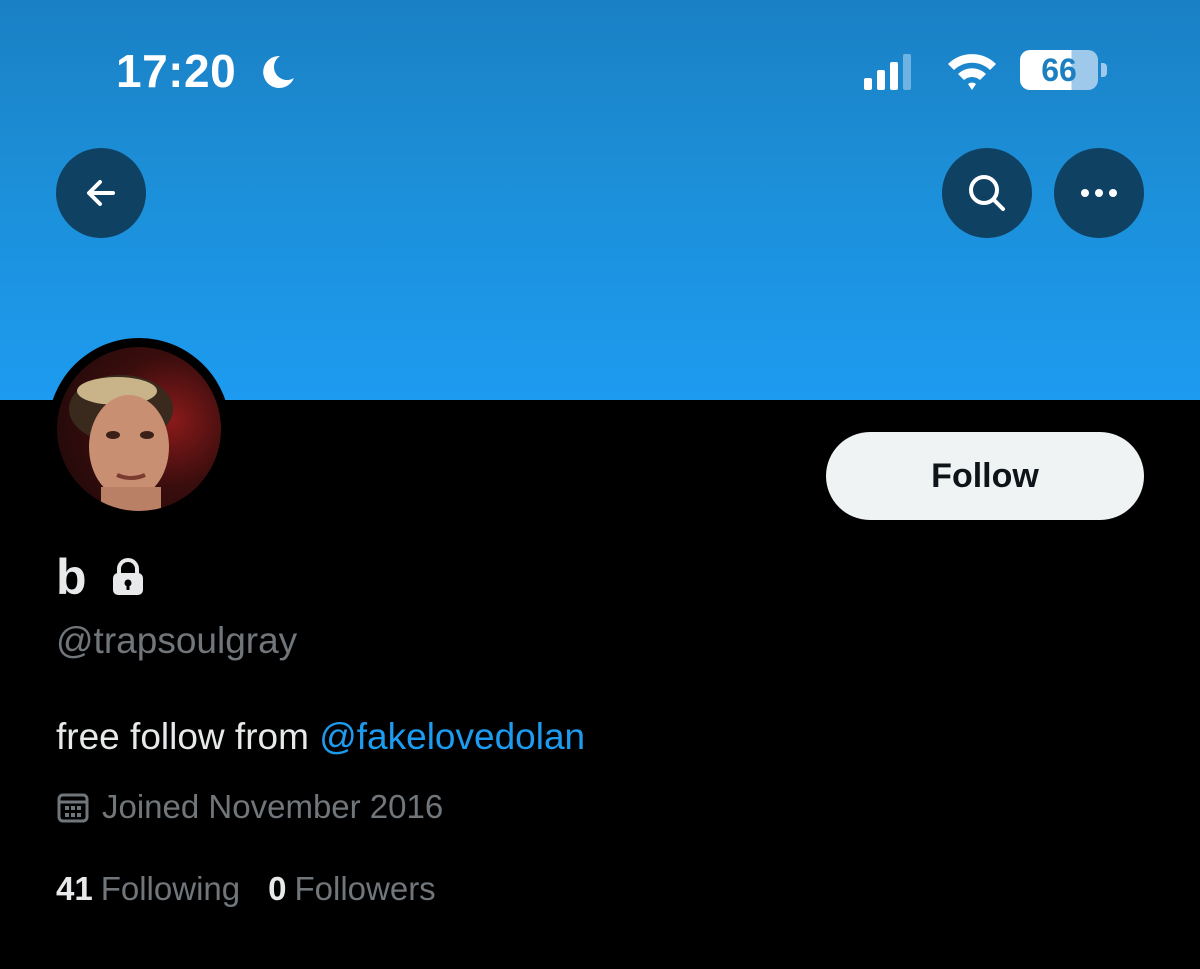  Describe the element at coordinates (74, 888) in the screenshot. I see `following-count: 41` at that location.